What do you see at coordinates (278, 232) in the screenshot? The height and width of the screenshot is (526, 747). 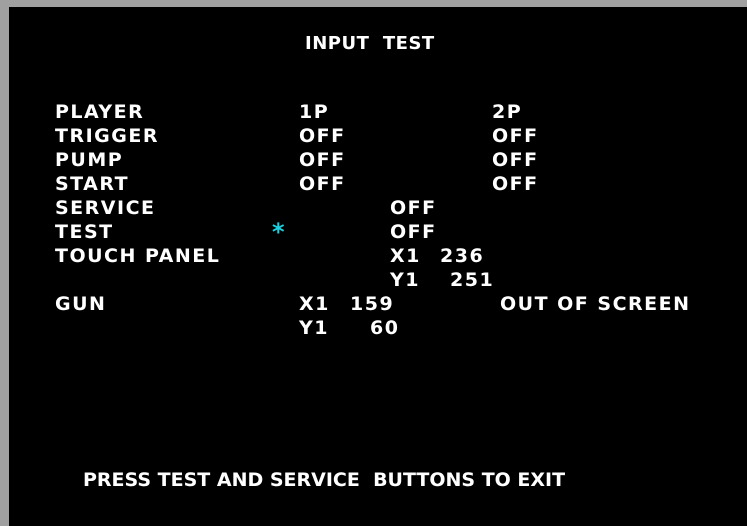 I see `selection-cursor-icon: *` at bounding box center [278, 232].